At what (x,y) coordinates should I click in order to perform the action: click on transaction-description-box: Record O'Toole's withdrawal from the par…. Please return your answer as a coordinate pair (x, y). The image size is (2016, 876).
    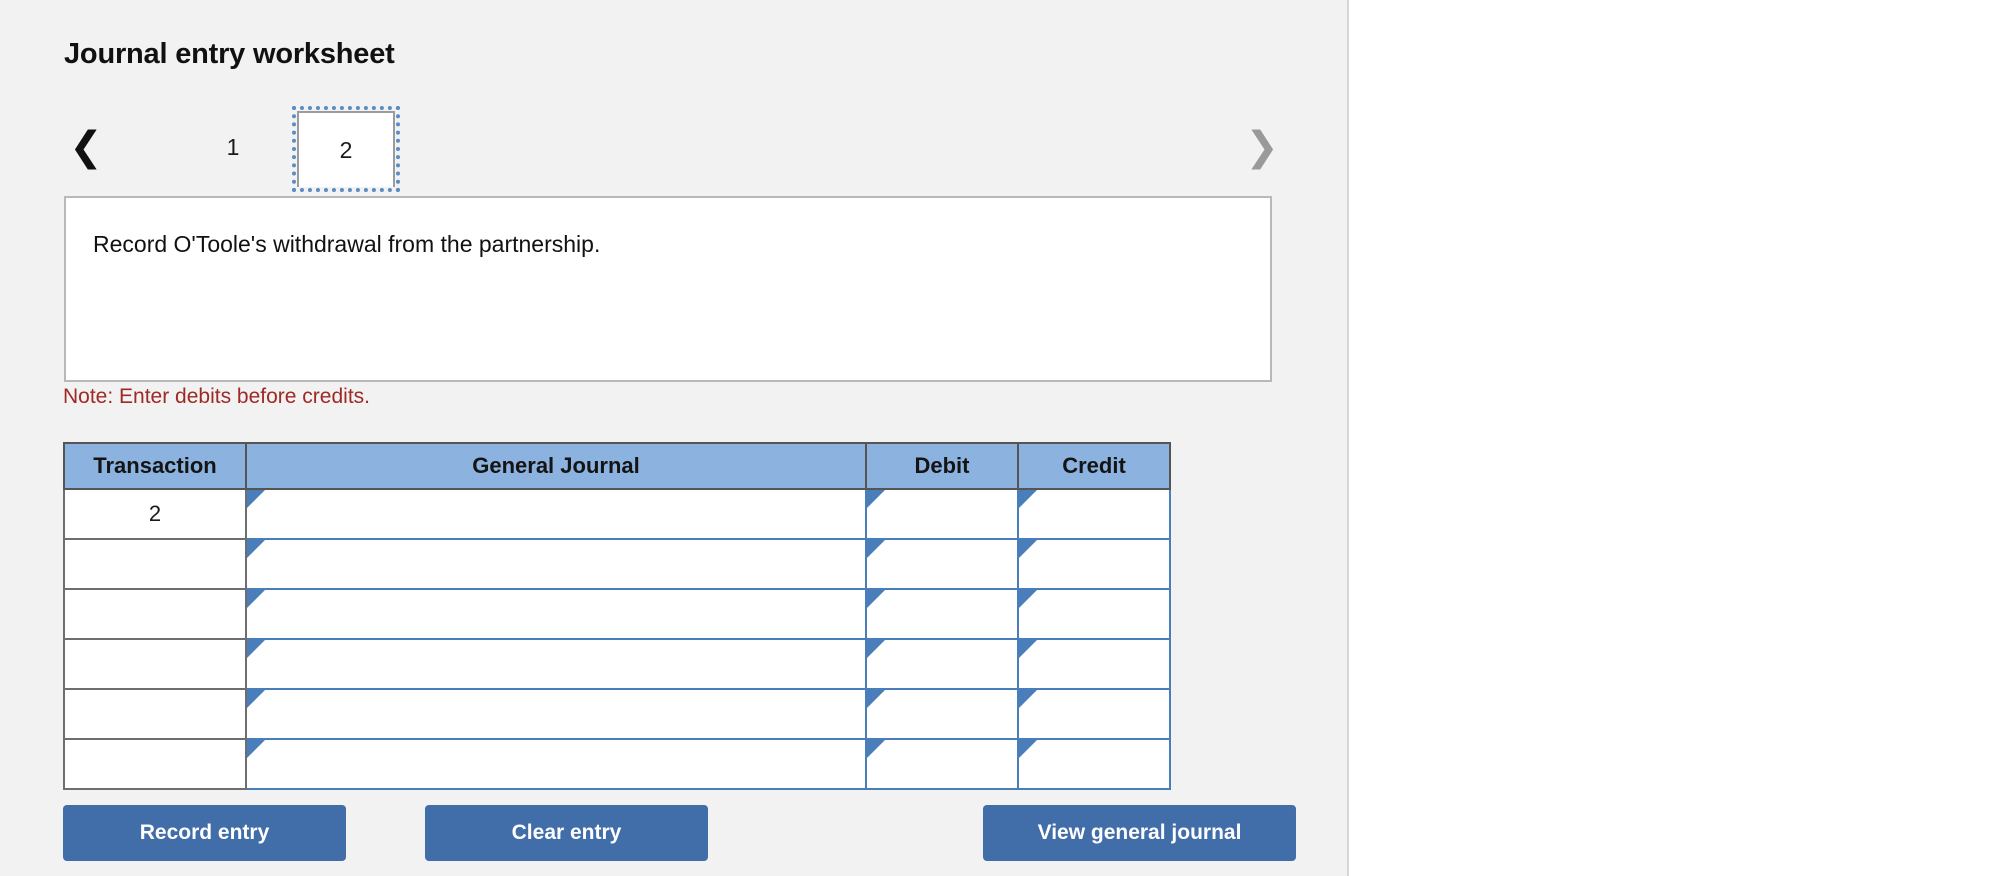
    Looking at the image, I should click on (668, 289).